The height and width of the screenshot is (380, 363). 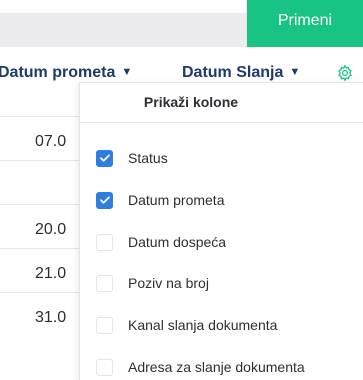 I want to click on column-option: Poziv na broj, so click(x=152, y=283).